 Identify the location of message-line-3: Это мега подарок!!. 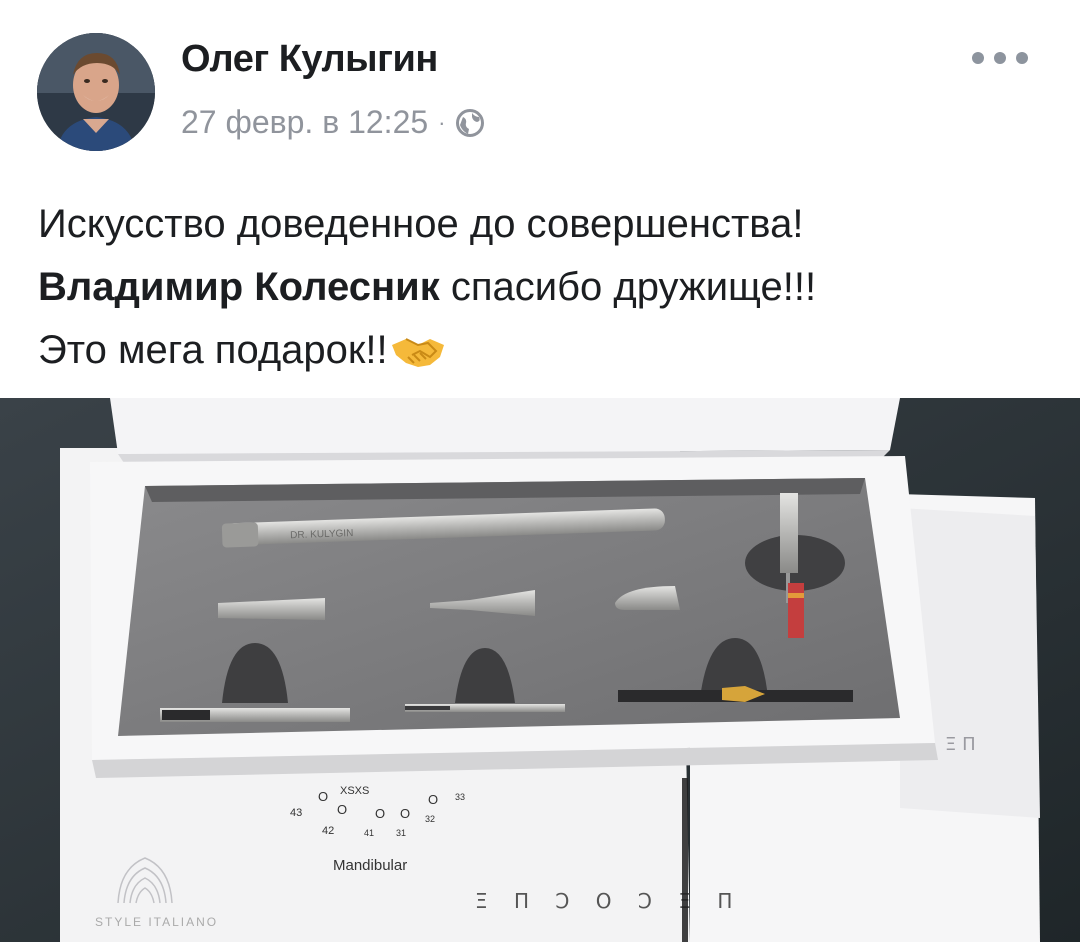
(543, 350).